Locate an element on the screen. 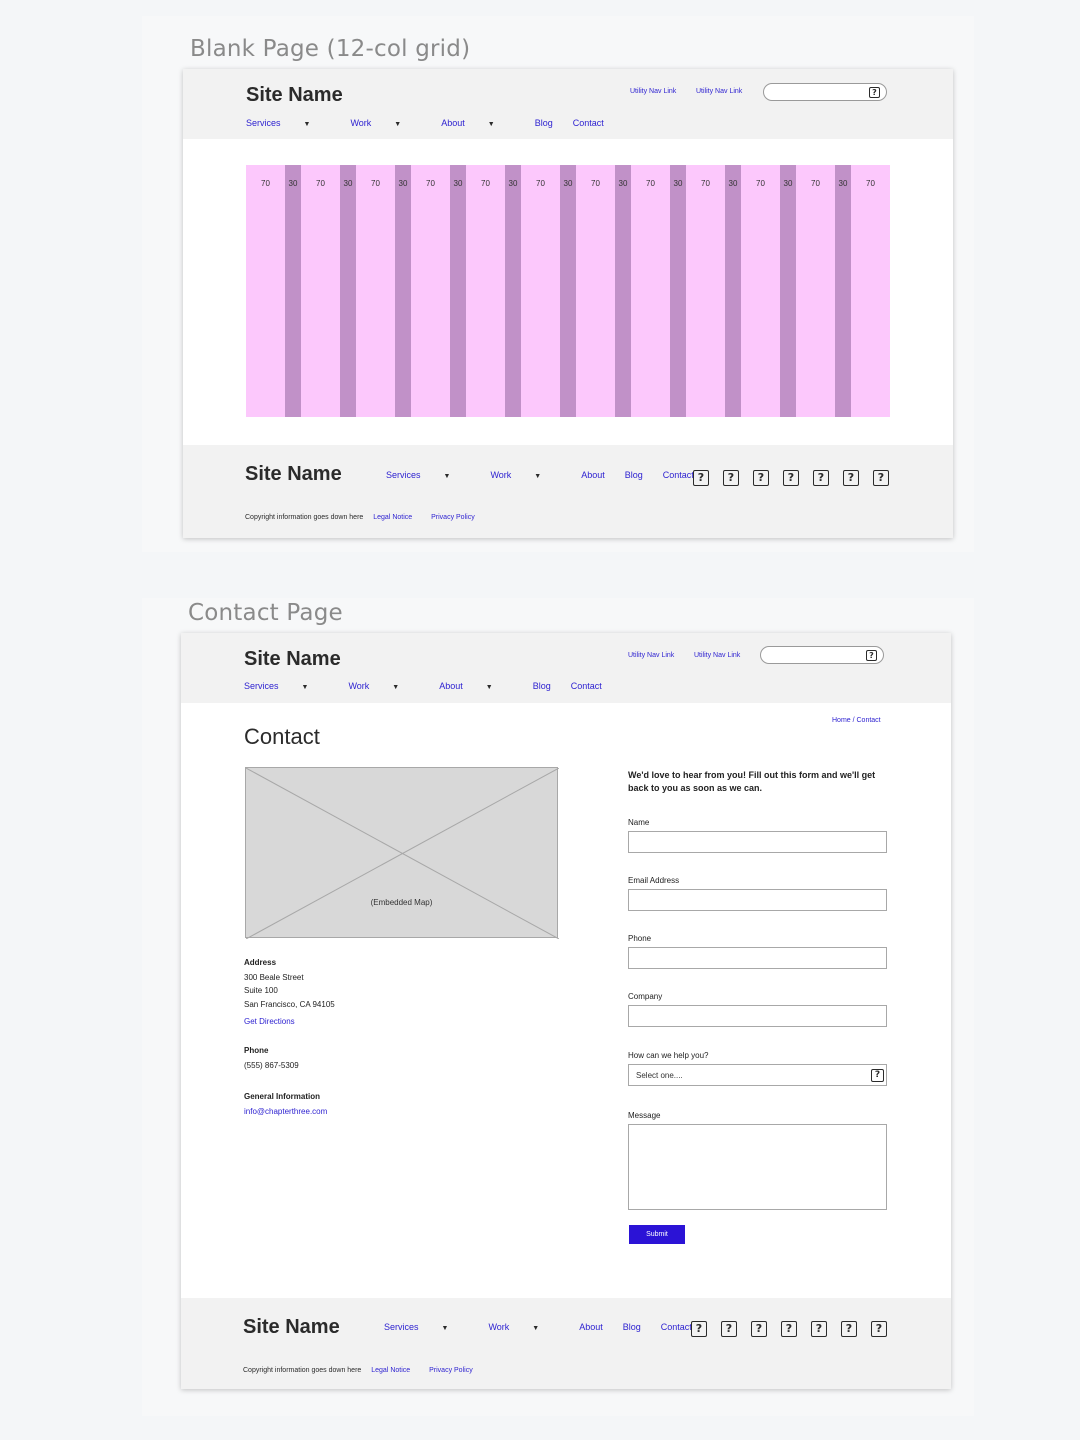  name-field is located at coordinates (757, 842).